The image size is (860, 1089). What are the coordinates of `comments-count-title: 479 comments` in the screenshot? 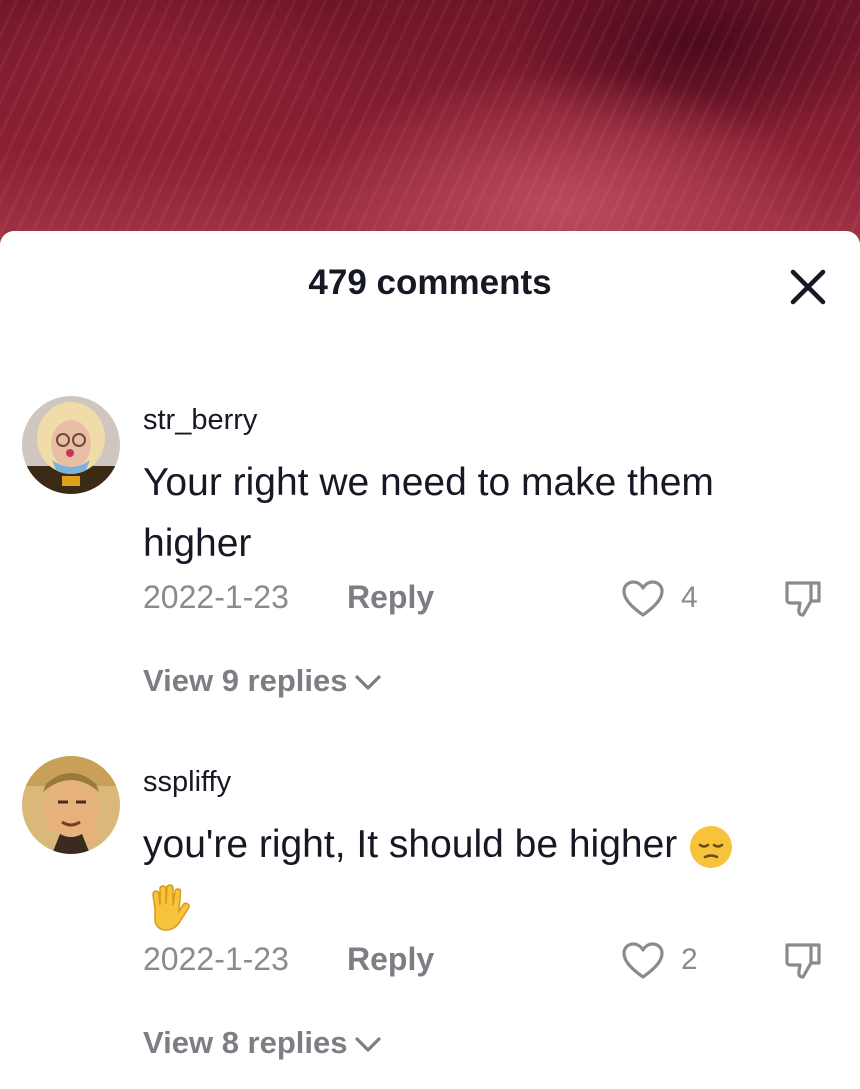 It's located at (430, 282).